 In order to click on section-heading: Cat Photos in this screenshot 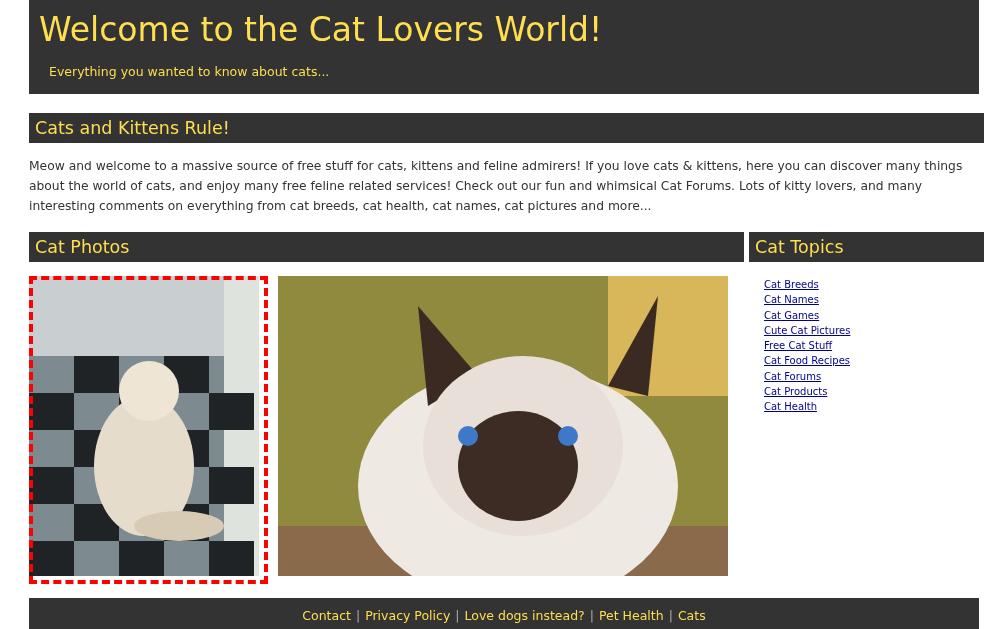, I will do `click(386, 247)`.